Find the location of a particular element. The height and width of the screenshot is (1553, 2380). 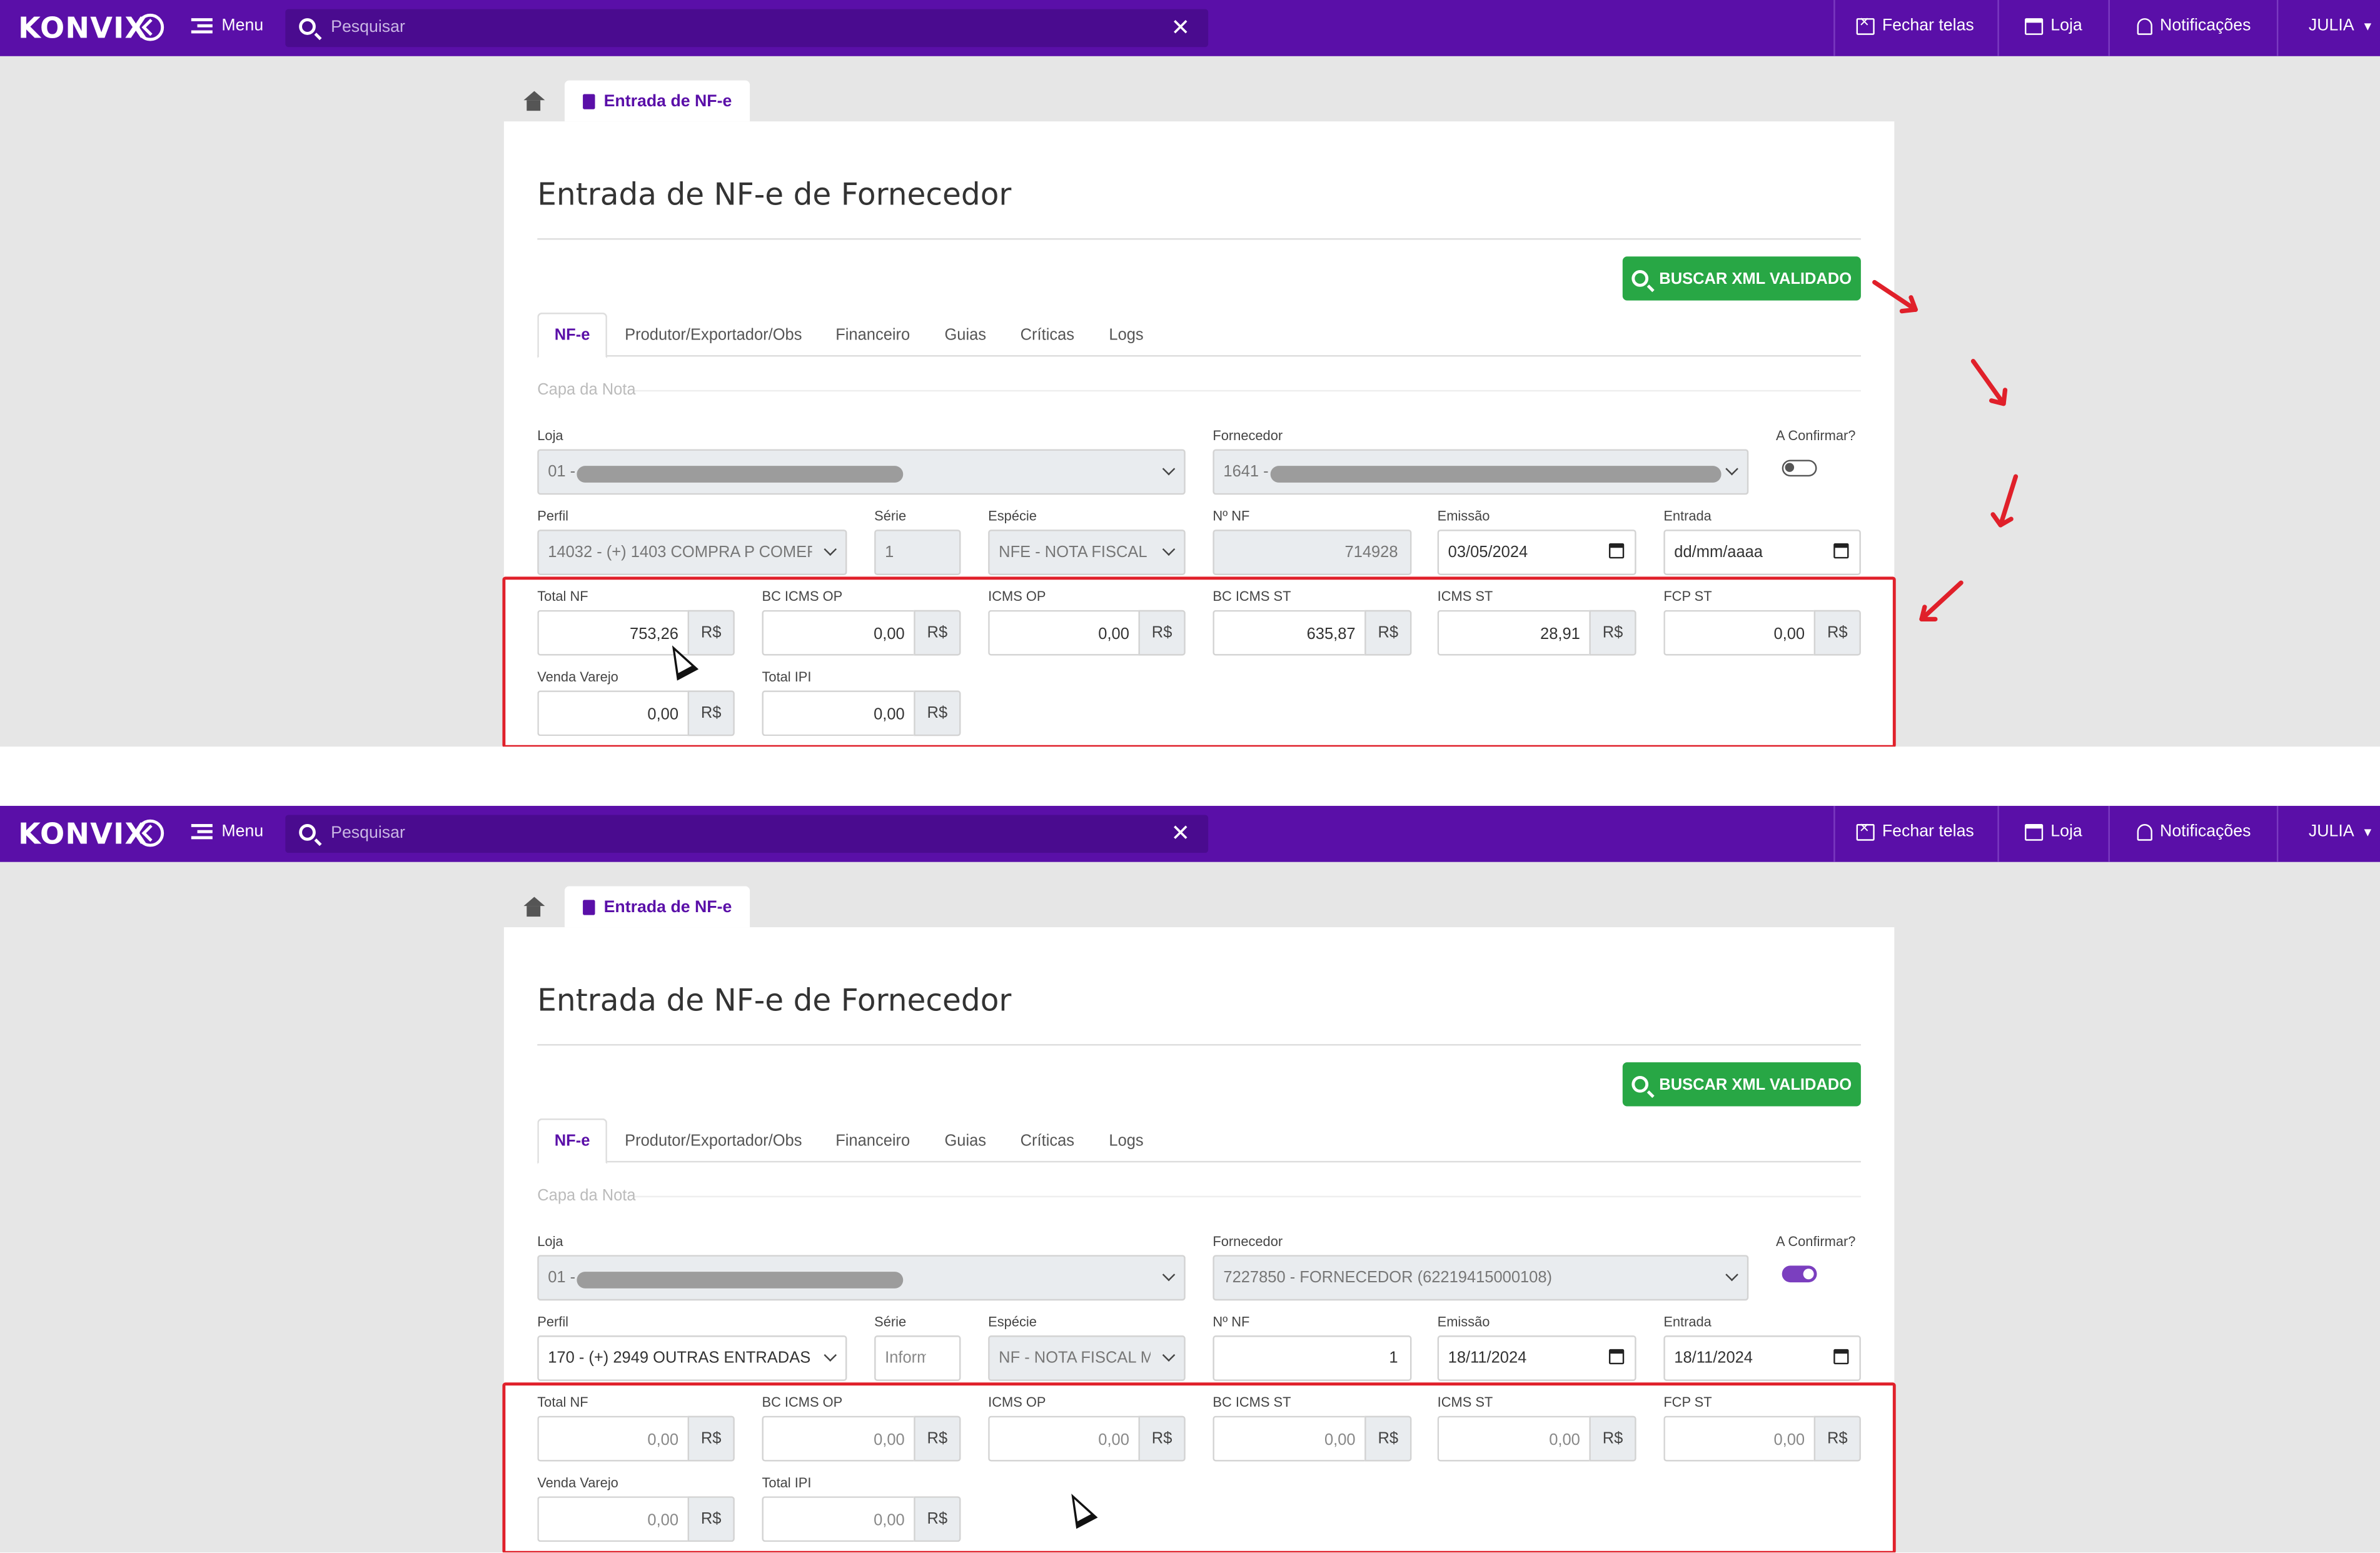

page-title: Entrada de NF-e de Fornecedor is located at coordinates (774, 1000).